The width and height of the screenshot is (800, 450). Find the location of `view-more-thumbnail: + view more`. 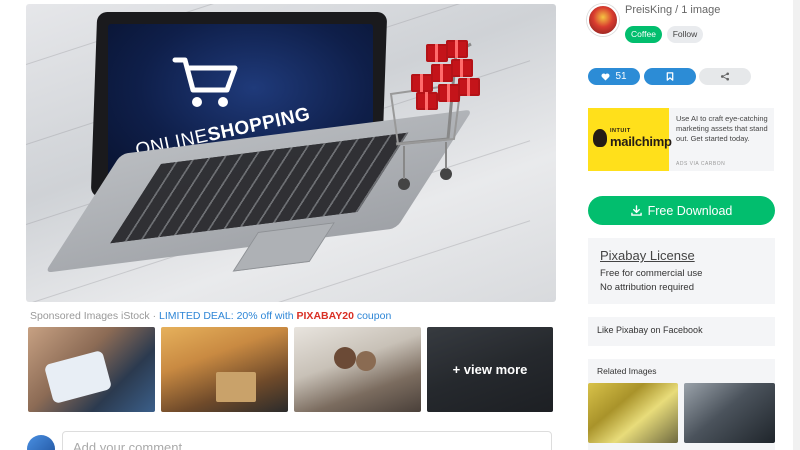

view-more-thumbnail: + view more is located at coordinates (490, 369).